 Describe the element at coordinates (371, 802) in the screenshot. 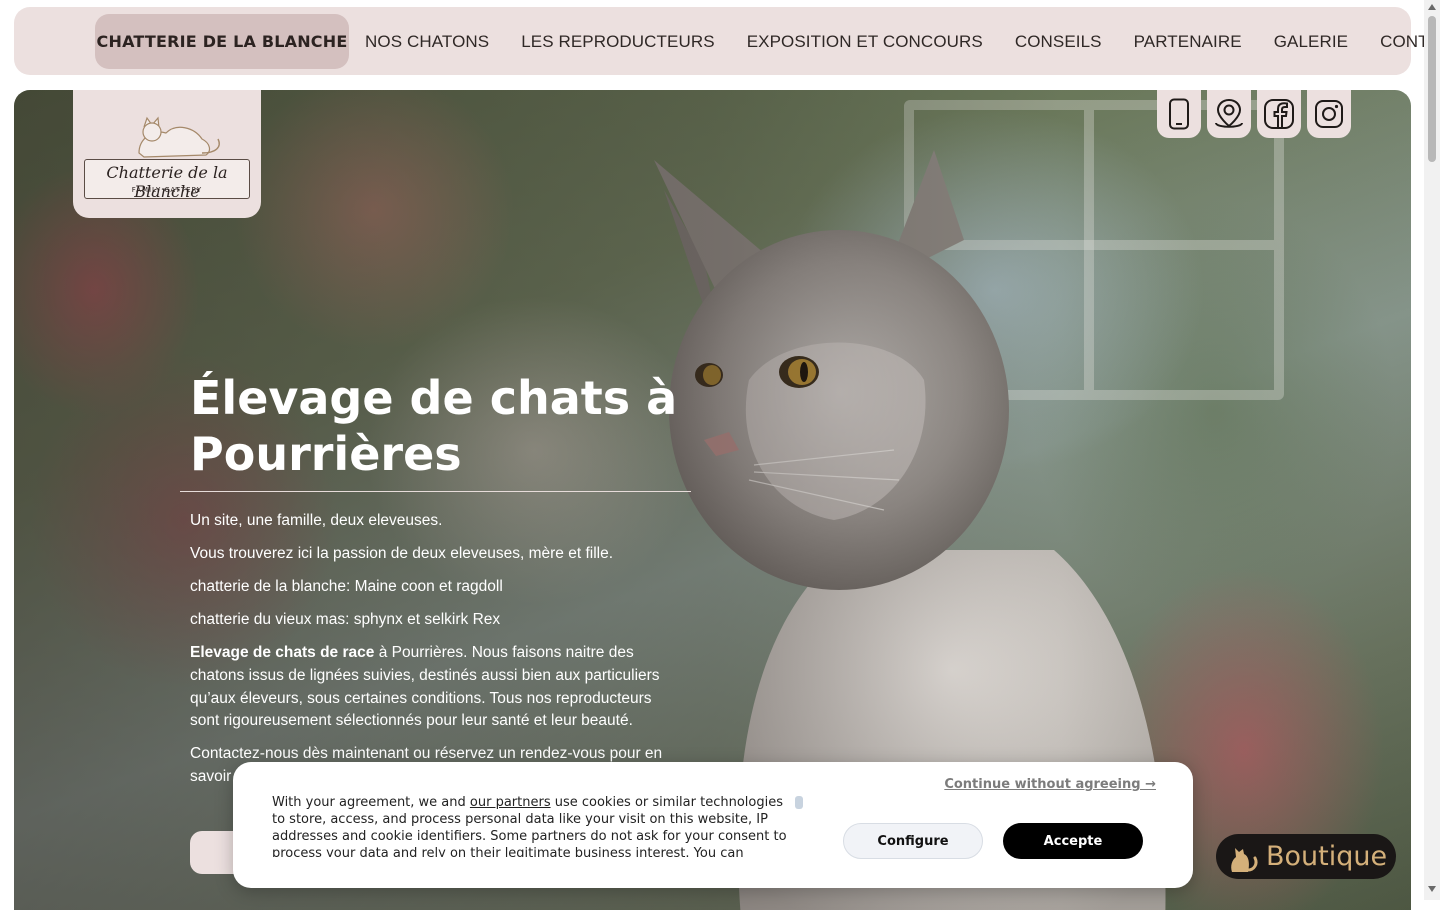

I see `cookie-text-start: With your agreement, we and` at that location.